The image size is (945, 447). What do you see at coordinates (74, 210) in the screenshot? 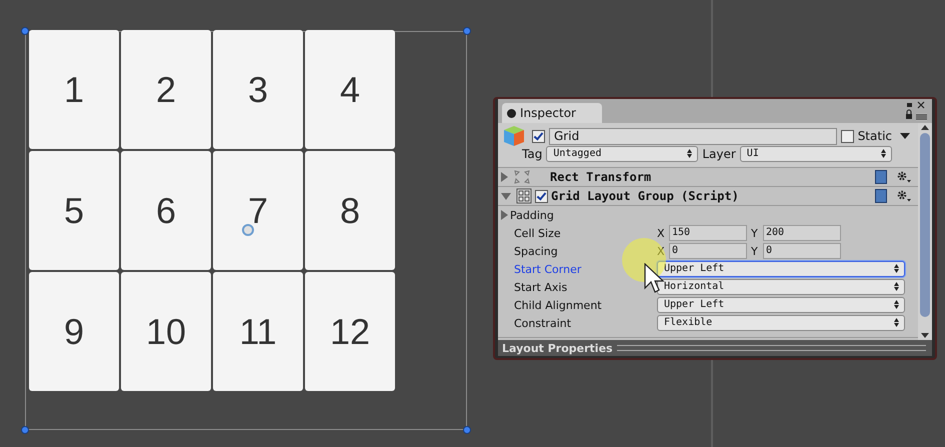
I see `grid-tile: 5` at bounding box center [74, 210].